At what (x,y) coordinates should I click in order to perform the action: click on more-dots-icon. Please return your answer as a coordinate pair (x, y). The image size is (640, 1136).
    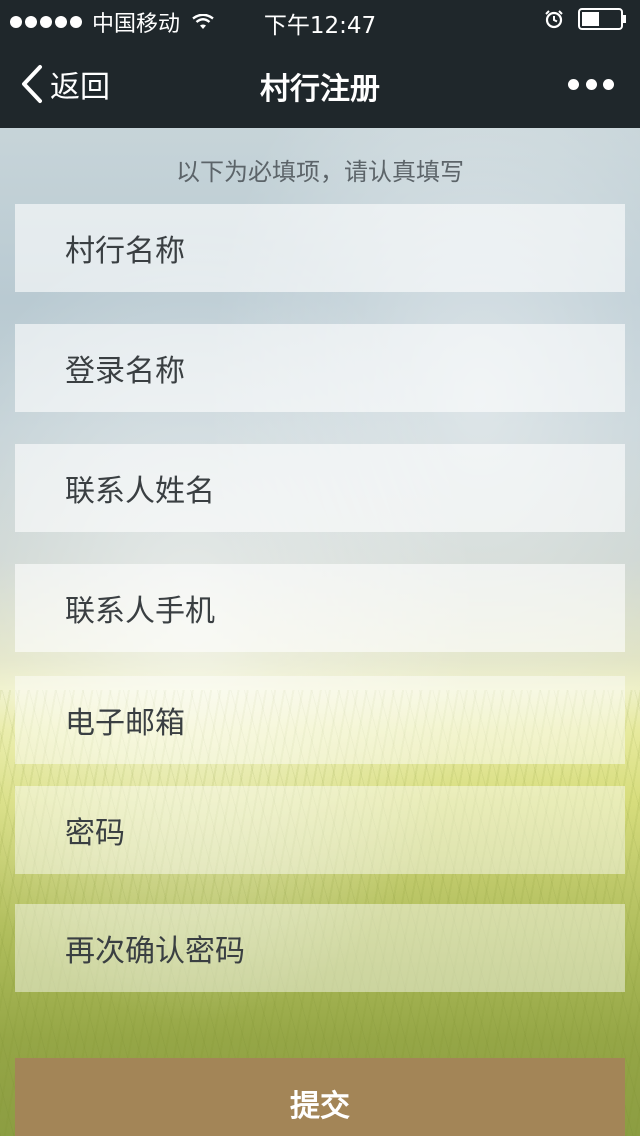
    Looking at the image, I should click on (591, 84).